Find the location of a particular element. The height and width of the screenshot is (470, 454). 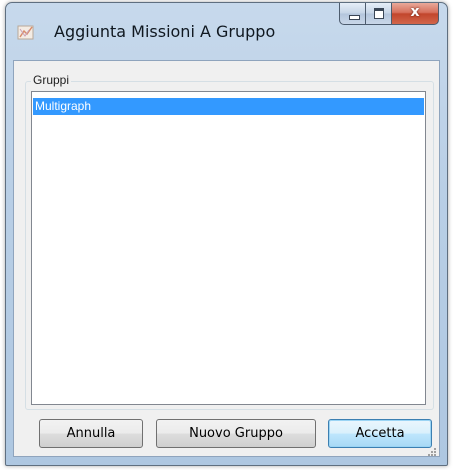

cancel-button: Annulla is located at coordinates (91, 433).